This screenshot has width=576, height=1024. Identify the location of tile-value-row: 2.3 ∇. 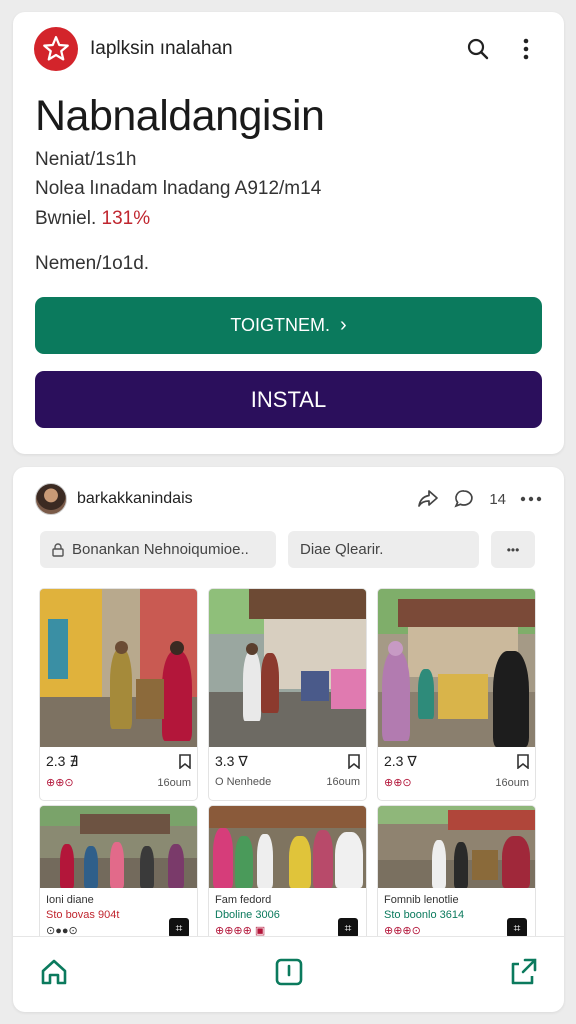
(456, 761).